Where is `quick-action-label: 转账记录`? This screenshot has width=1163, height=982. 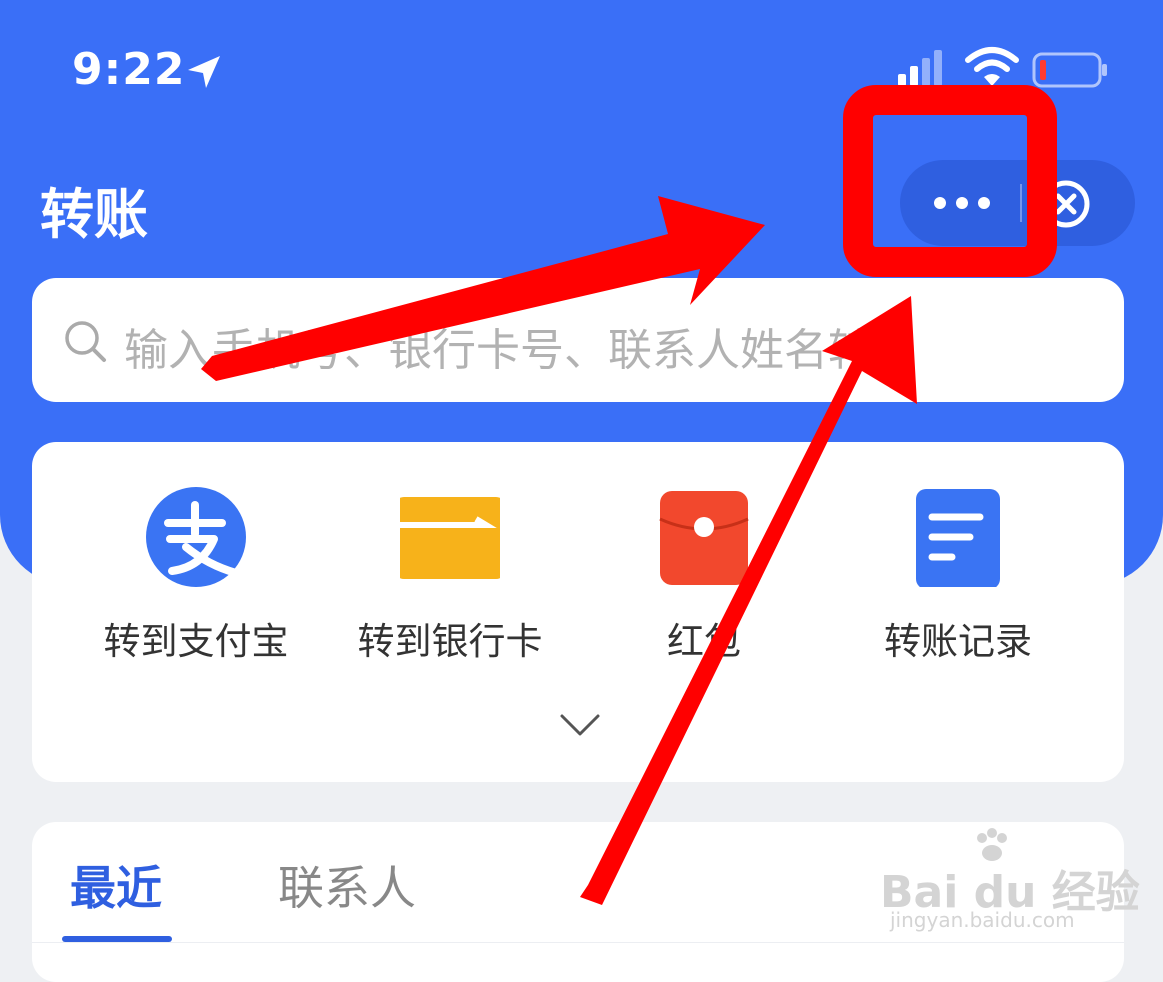
quick-action-label: 转账记录 is located at coordinates (958, 641).